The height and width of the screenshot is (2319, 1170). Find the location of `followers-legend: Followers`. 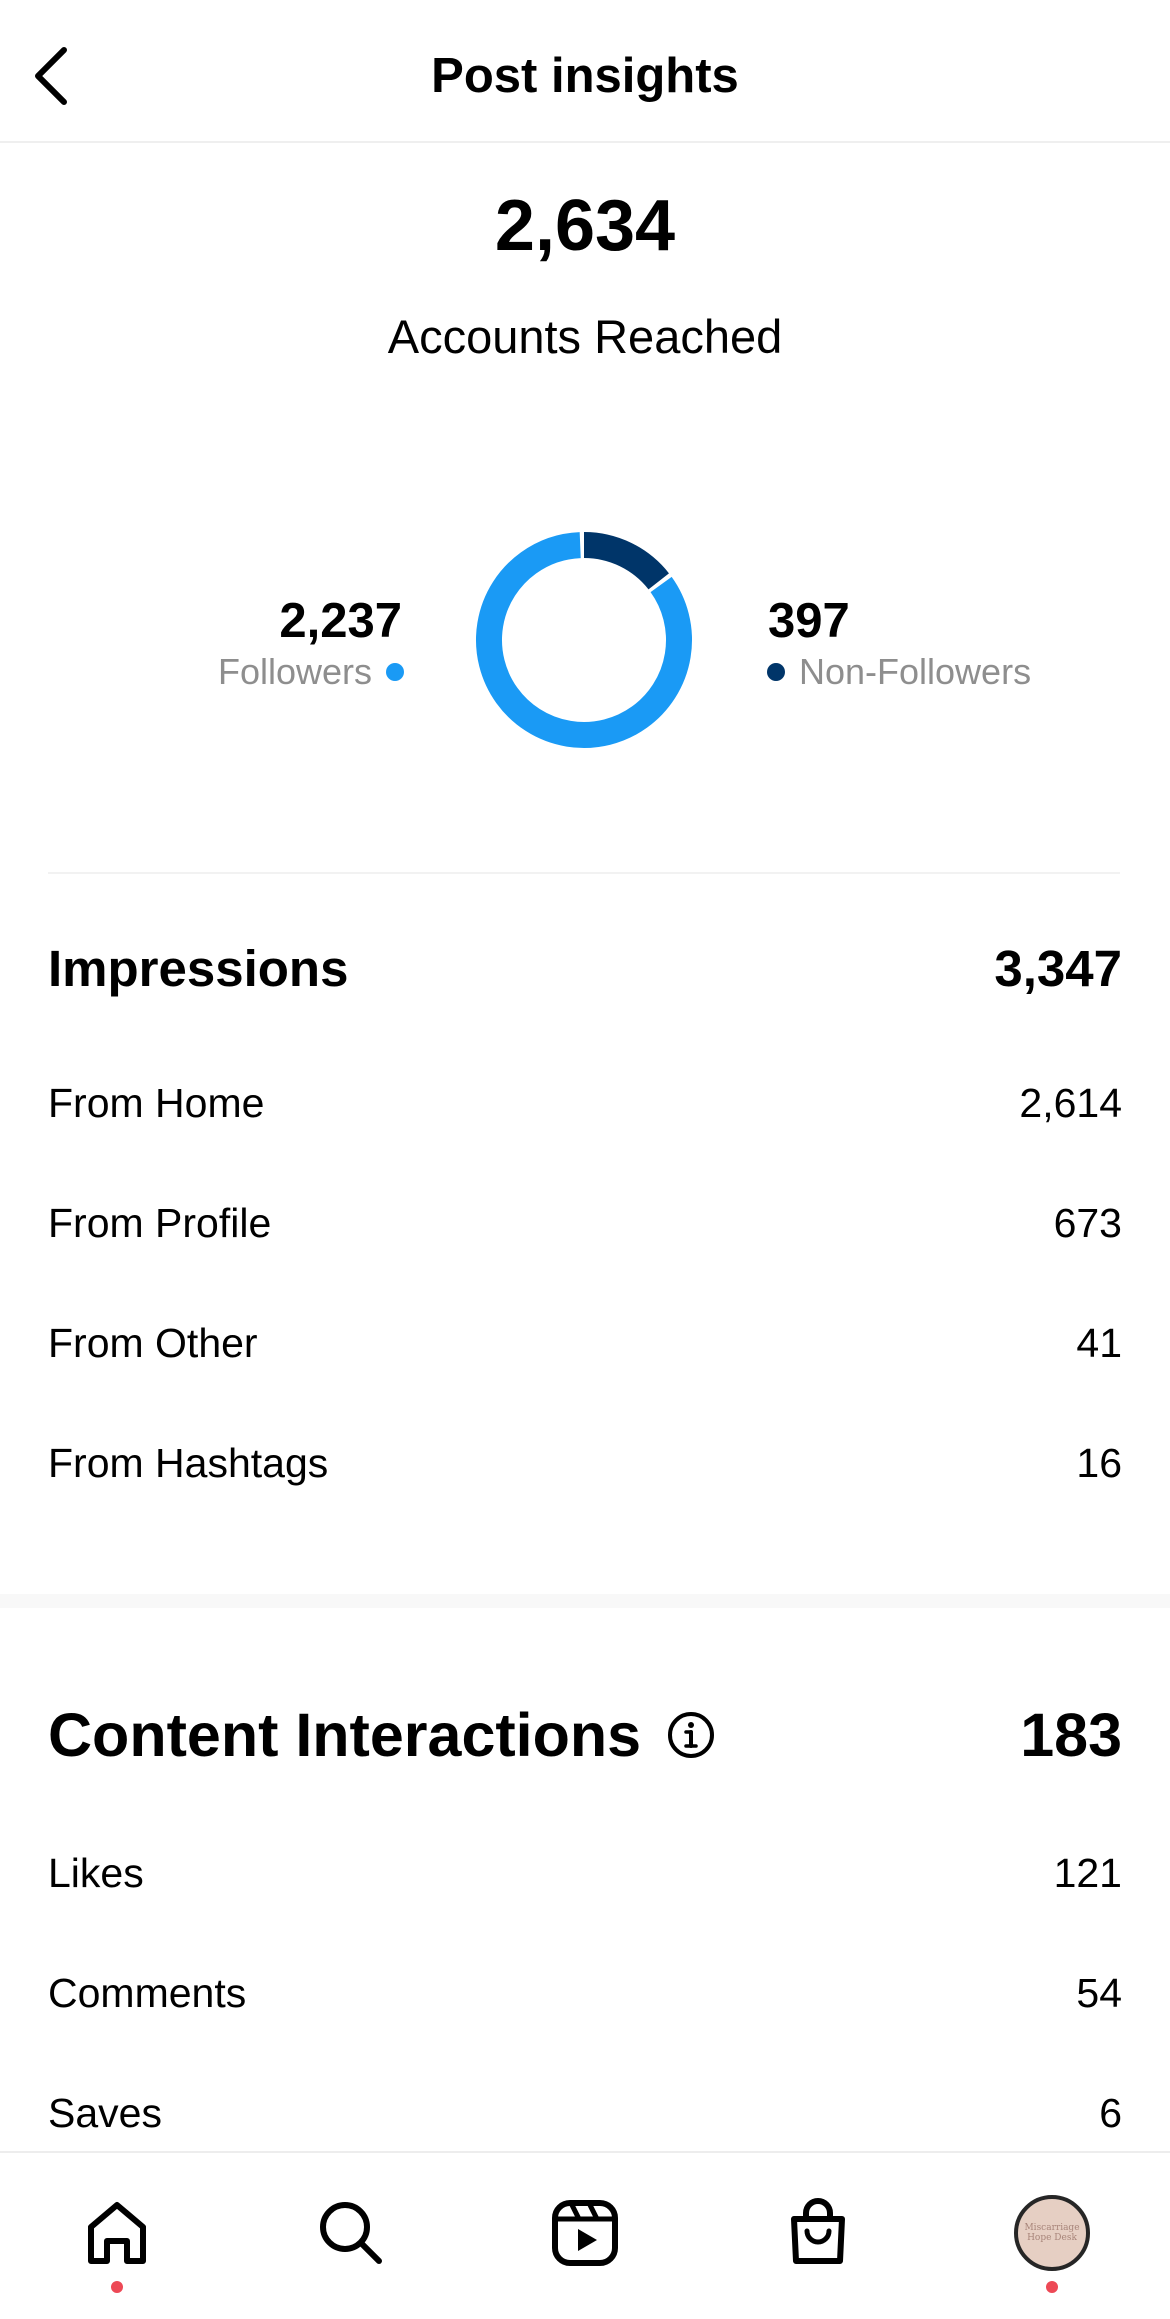

followers-legend: Followers is located at coordinates (252, 672).